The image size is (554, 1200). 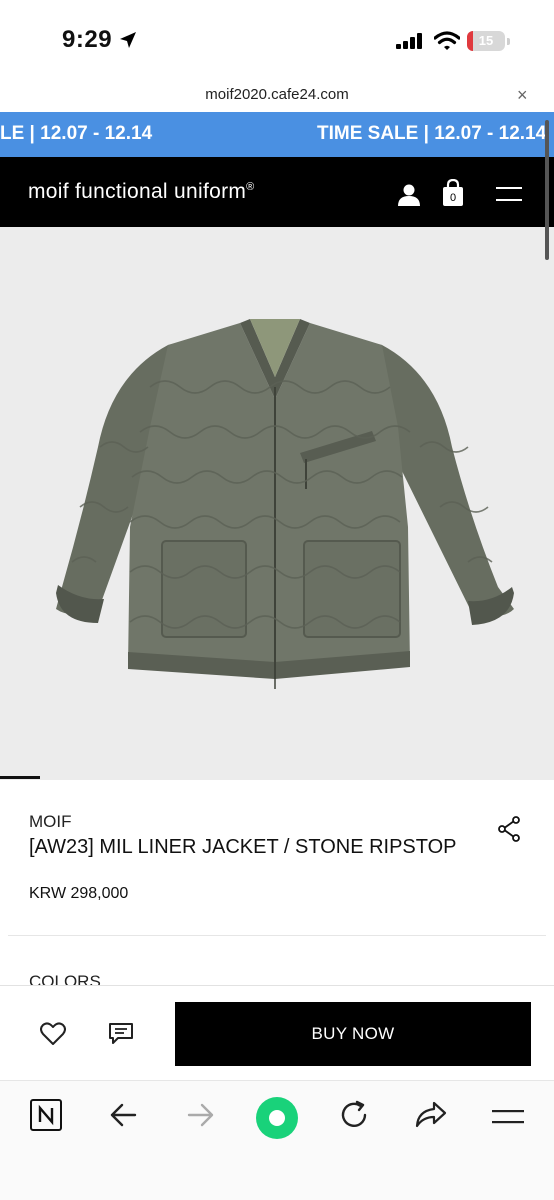 What do you see at coordinates (76, 133) in the screenshot?
I see `sale-text-partial: LE | 12.07 - 12.14` at bounding box center [76, 133].